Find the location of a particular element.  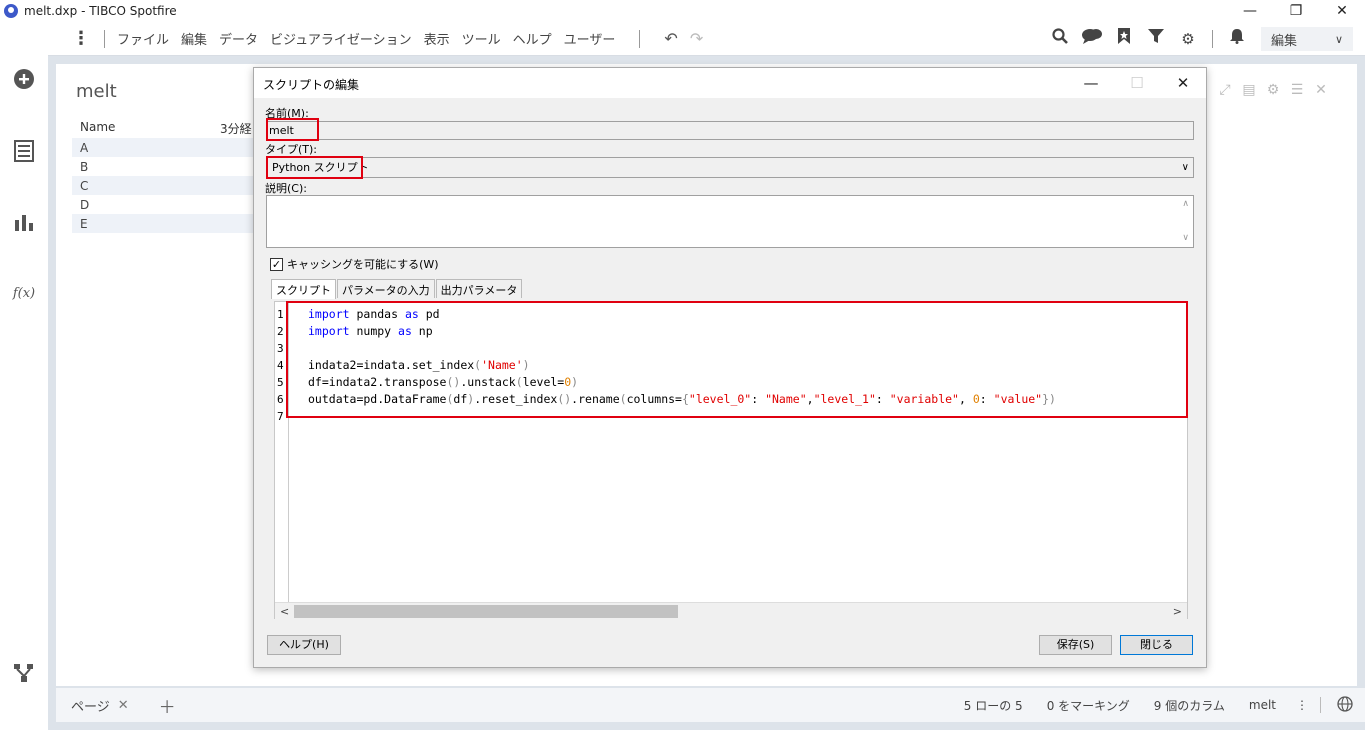

table-row: A is located at coordinates (172, 147).